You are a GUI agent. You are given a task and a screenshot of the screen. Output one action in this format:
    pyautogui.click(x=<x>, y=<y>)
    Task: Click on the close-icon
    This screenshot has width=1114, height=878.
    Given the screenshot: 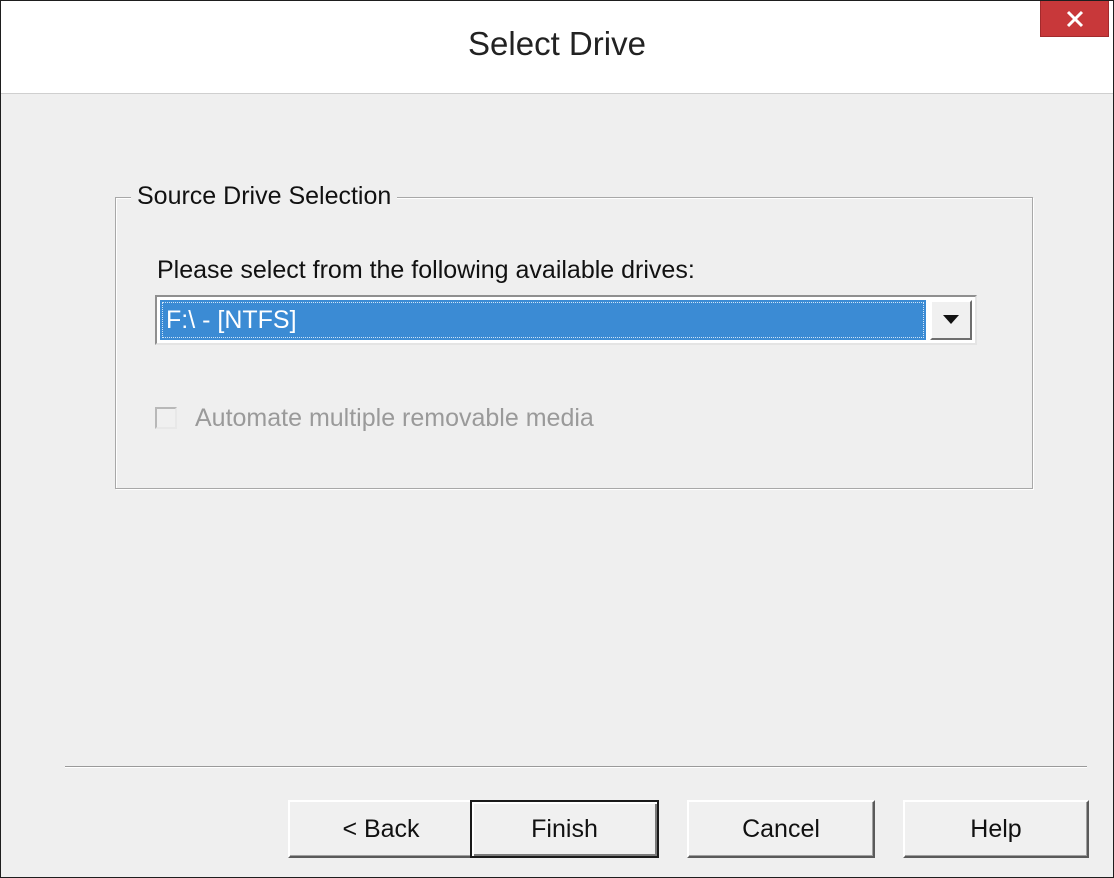 What is the action you would take?
    pyautogui.click(x=1074, y=18)
    